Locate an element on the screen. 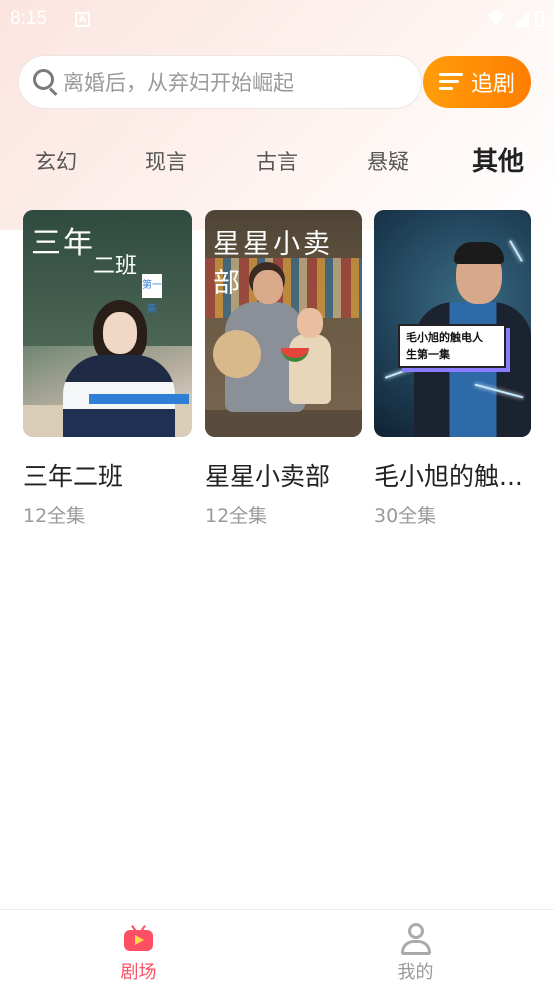 This screenshot has width=554, height=985. wifi-icon is located at coordinates (496, 19).